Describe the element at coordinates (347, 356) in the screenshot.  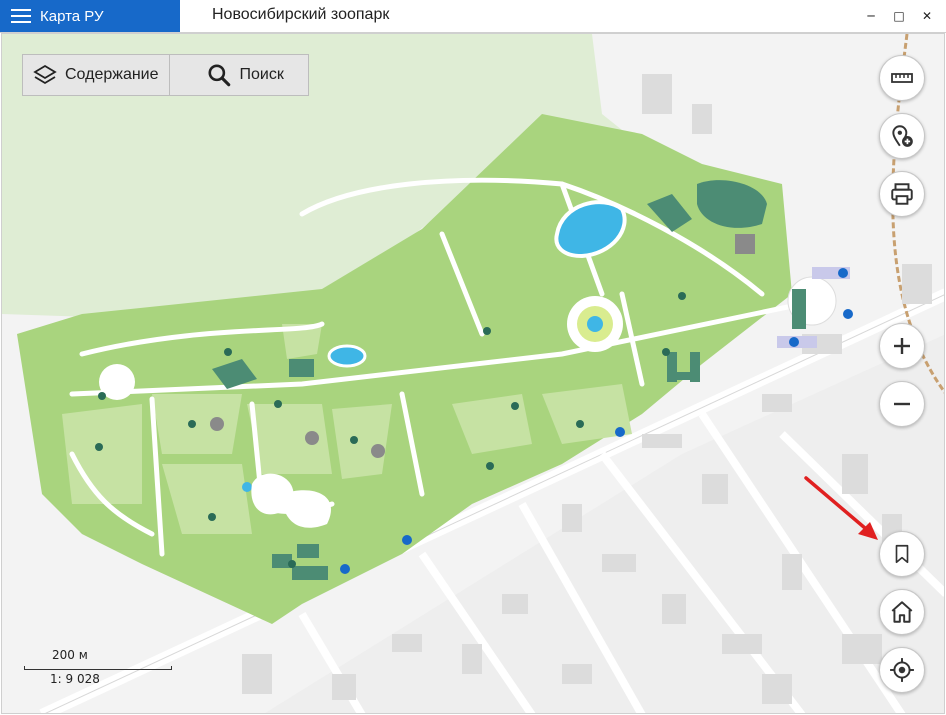
I see `pond` at that location.